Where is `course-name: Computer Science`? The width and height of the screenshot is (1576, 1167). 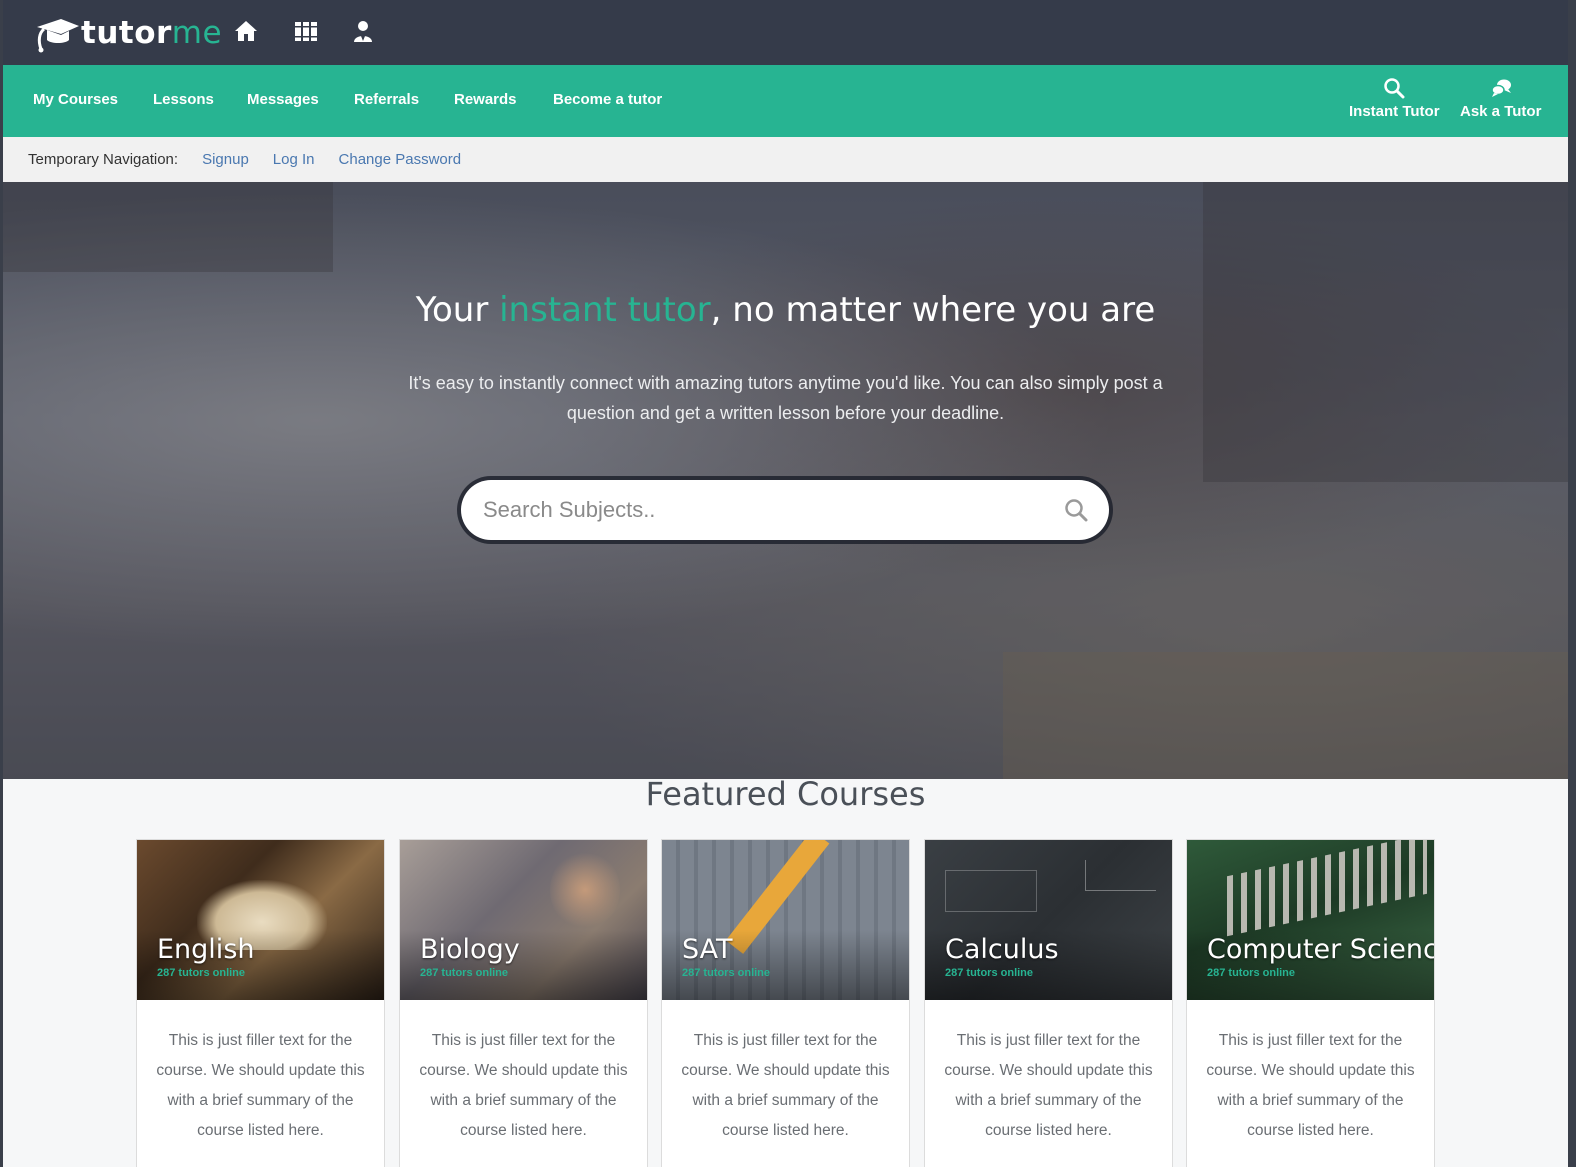 course-name: Computer Science is located at coordinates (1320, 949).